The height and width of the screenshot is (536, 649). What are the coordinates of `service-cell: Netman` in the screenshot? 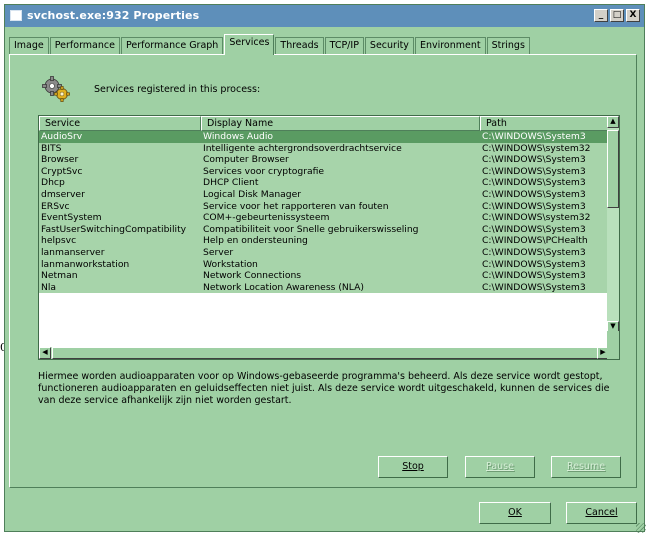 It's located at (59, 276).